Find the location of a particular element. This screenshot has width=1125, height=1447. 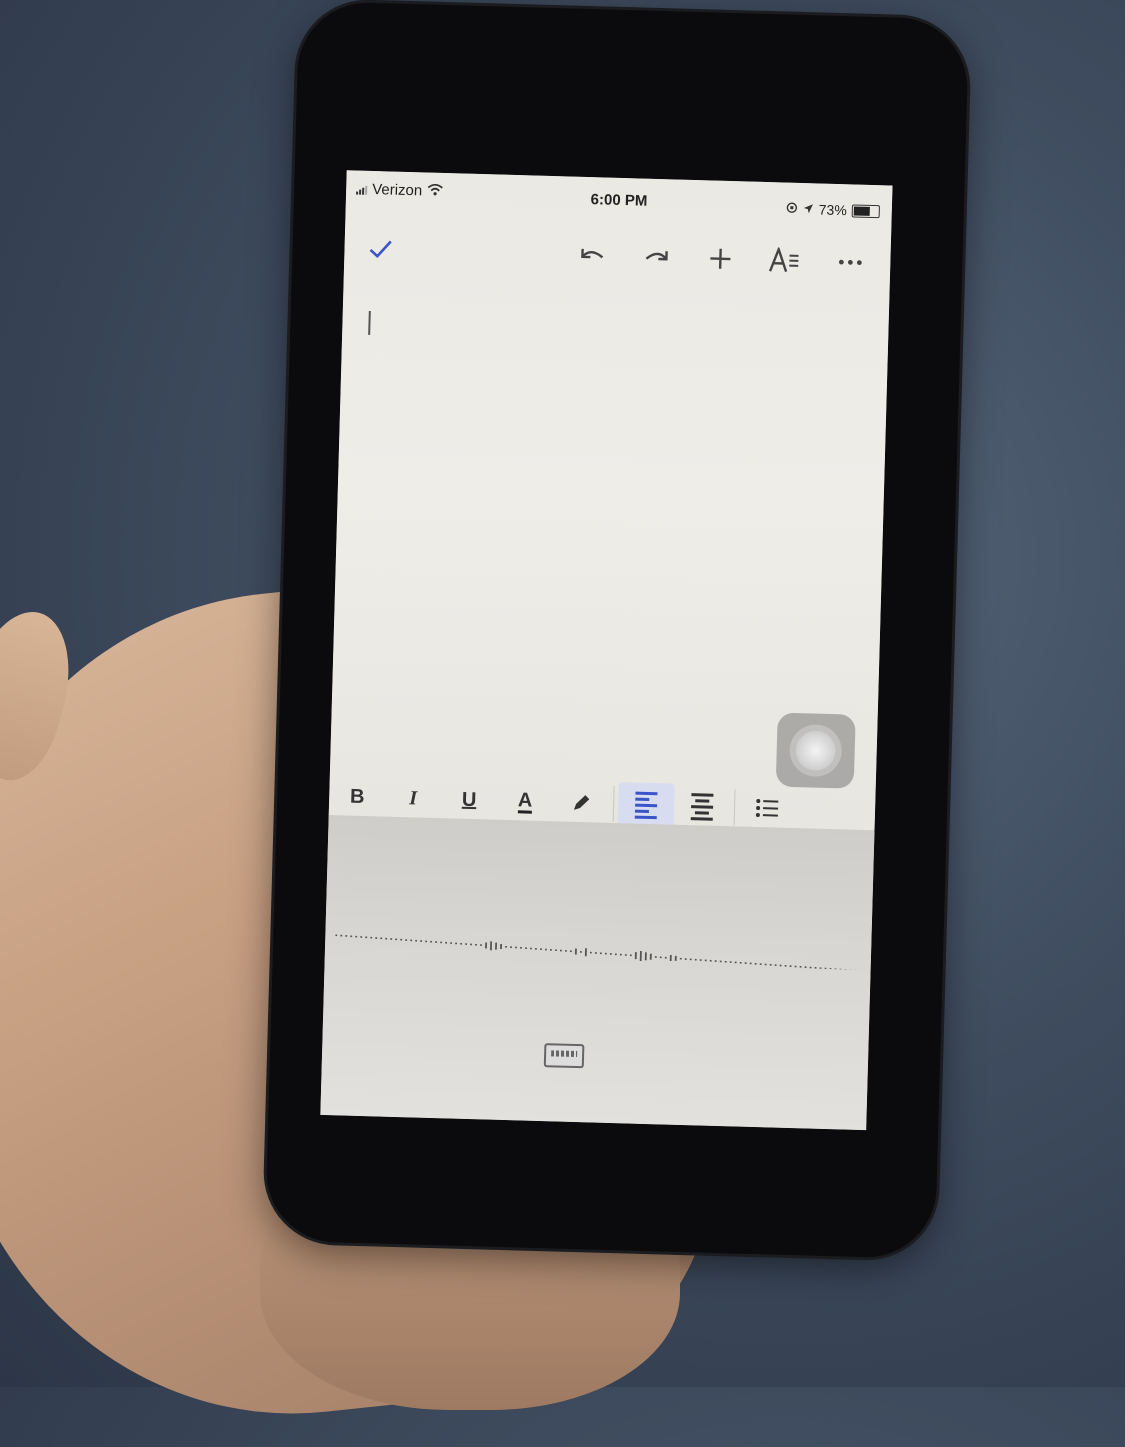

highlight-pen-icon is located at coordinates (581, 803).